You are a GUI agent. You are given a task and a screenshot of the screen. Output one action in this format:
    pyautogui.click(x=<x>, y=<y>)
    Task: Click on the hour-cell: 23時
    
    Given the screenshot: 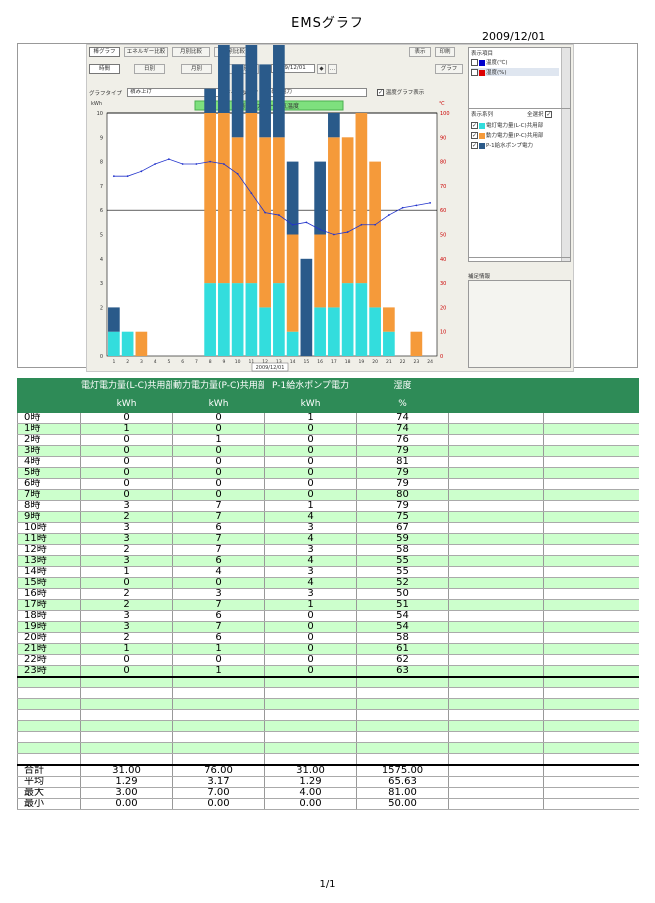 What is the action you would take?
    pyautogui.click(x=49, y=671)
    